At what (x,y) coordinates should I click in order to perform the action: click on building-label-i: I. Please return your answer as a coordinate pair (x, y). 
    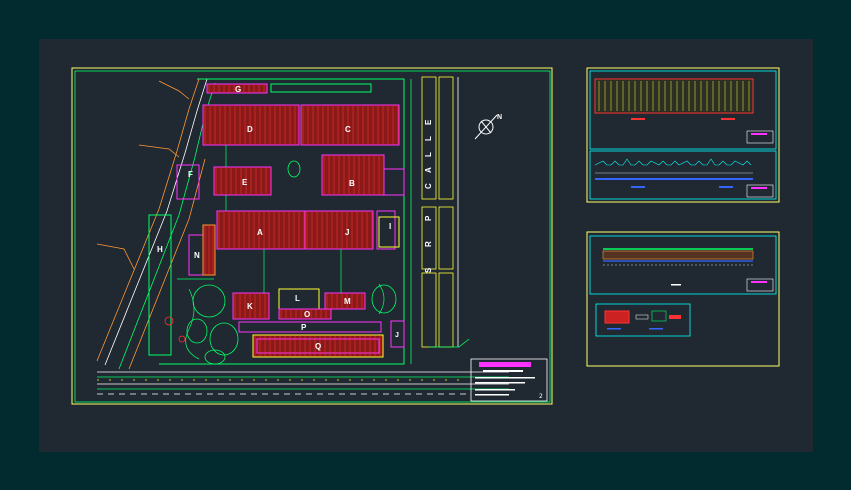
    Looking at the image, I should click on (390, 226).